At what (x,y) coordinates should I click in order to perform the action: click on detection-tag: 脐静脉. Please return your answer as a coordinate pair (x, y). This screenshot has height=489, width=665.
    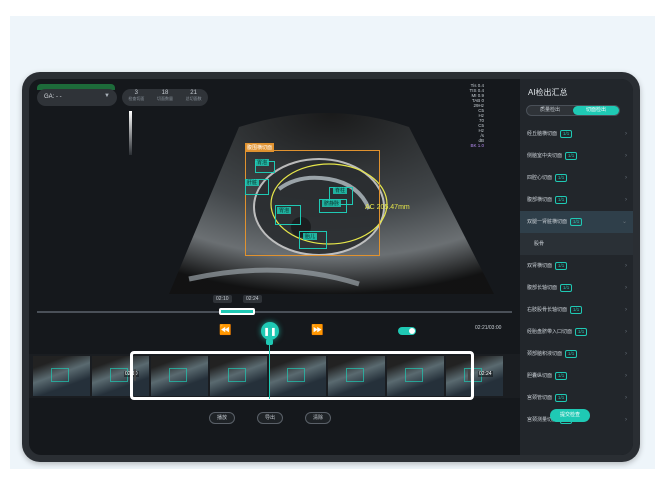
    Looking at the image, I should click on (332, 203).